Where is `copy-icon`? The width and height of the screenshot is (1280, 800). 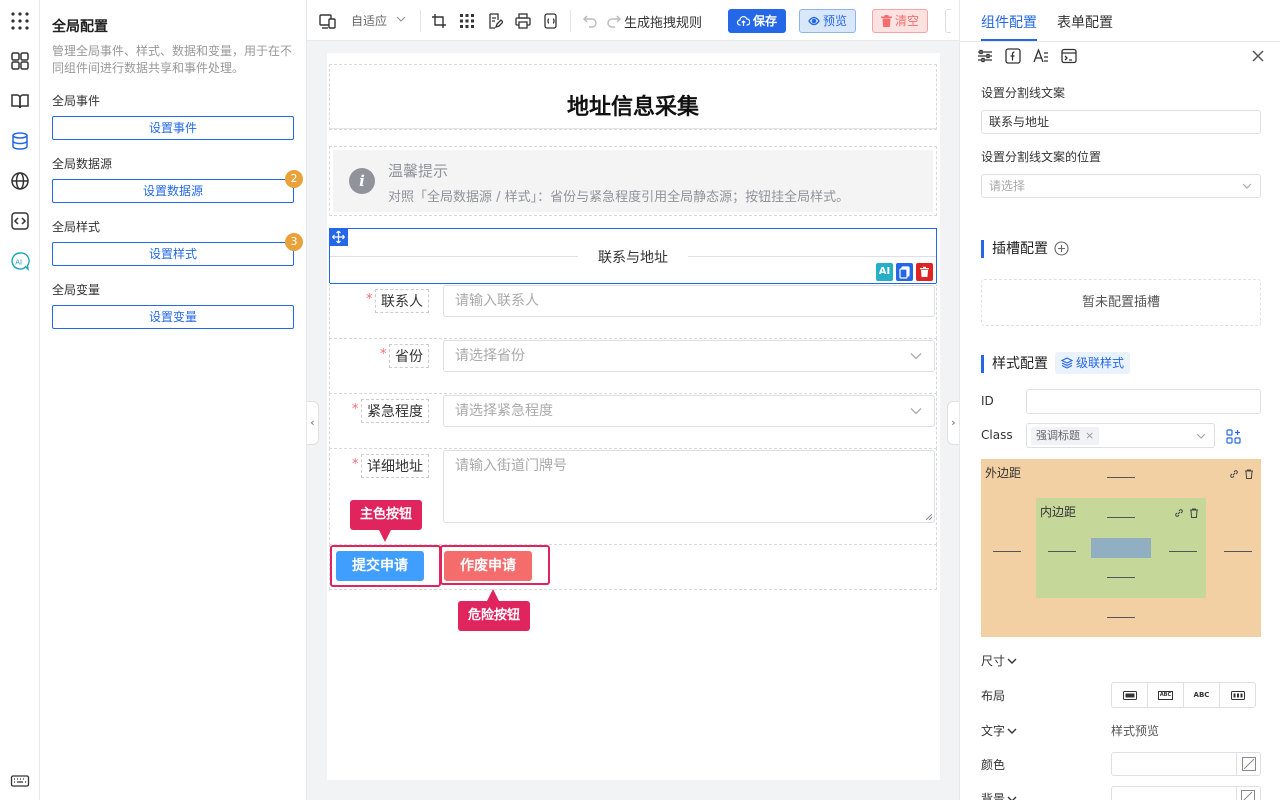
copy-icon is located at coordinates (904, 272).